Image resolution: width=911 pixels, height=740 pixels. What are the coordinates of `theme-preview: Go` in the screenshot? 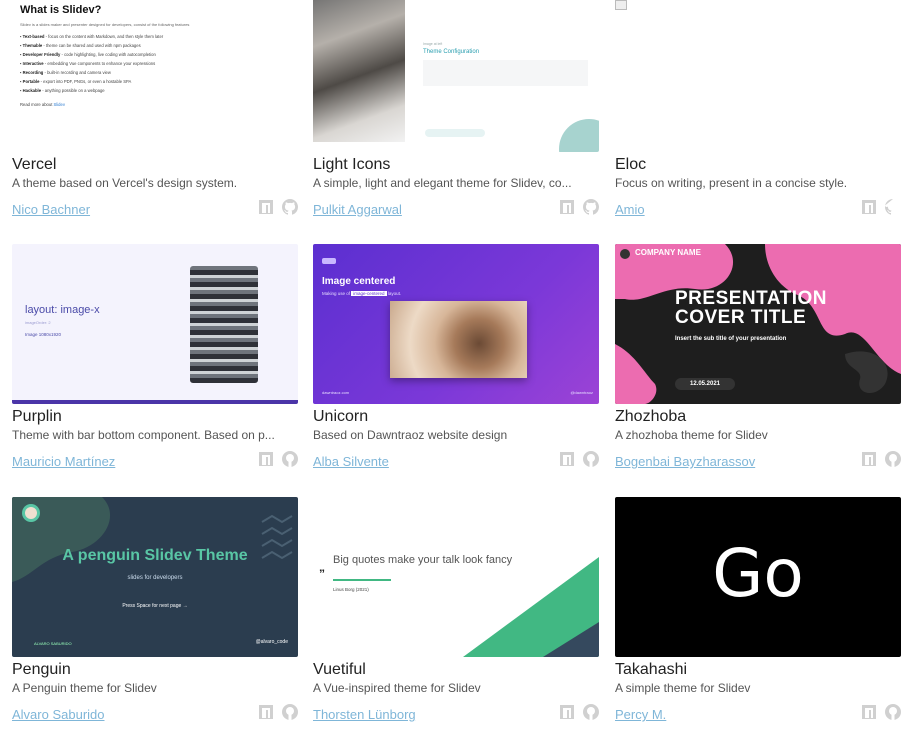 It's located at (758, 577).